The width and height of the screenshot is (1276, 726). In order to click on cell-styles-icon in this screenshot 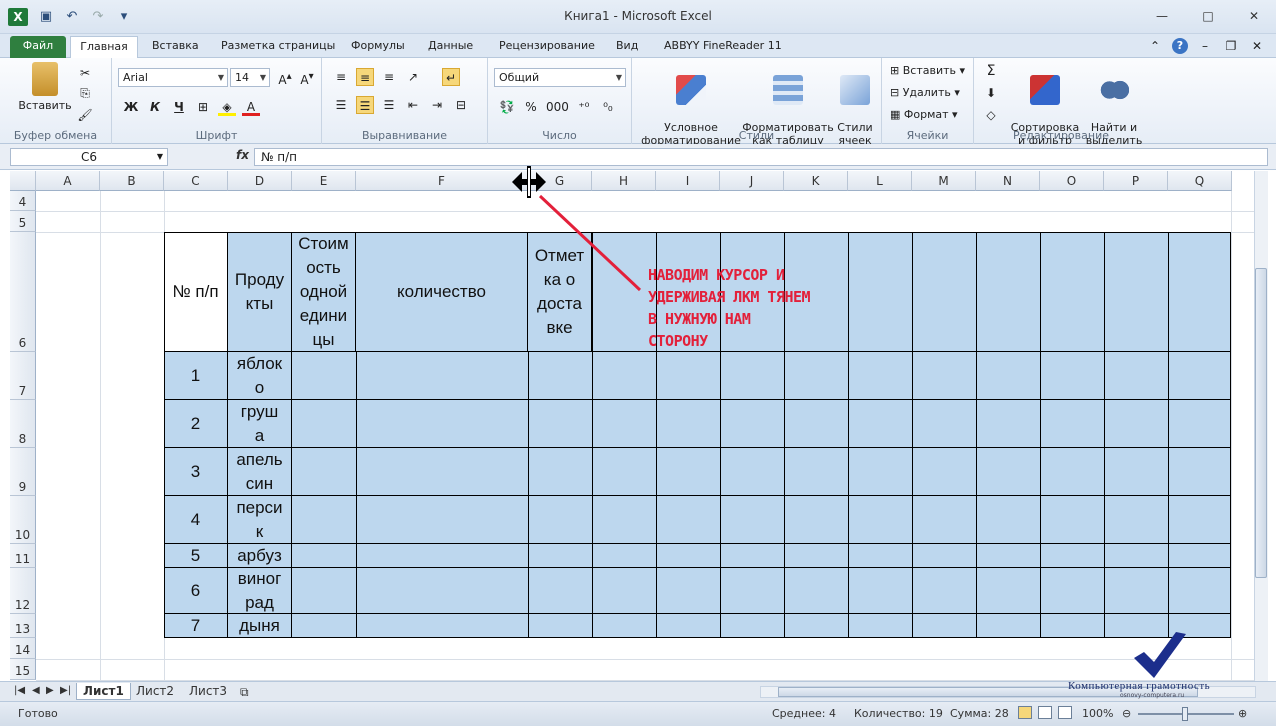, I will do `click(855, 90)`.